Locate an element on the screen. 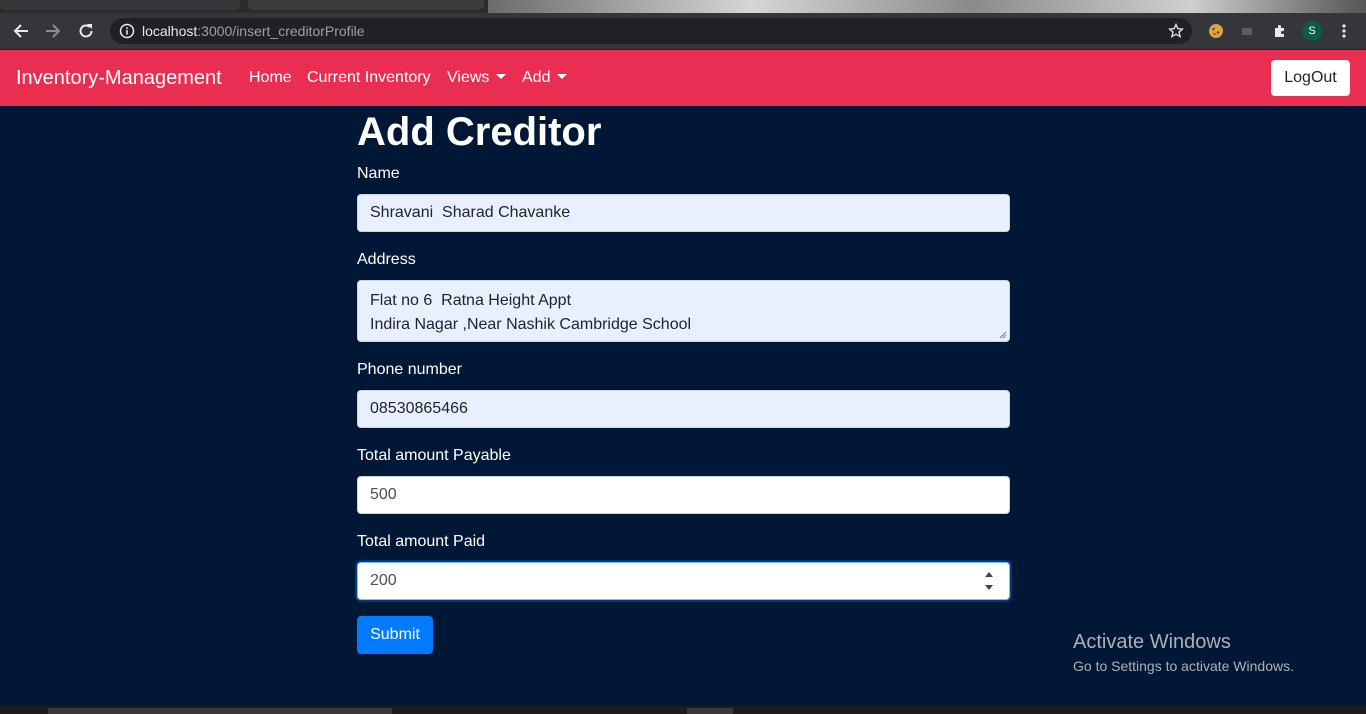 The height and width of the screenshot is (714, 1366). reload-icon is located at coordinates (86, 31).